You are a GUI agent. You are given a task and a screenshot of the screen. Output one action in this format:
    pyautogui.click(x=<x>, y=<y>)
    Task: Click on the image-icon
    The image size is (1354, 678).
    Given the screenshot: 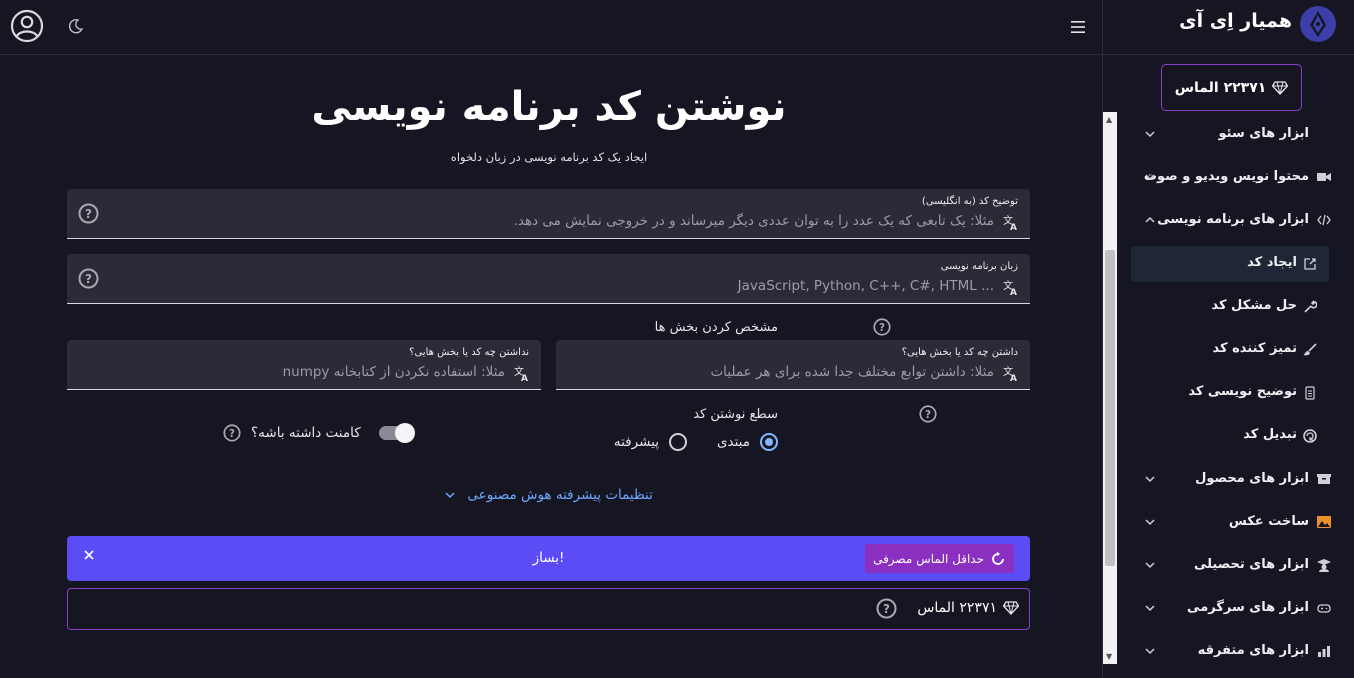 What is the action you would take?
    pyautogui.click(x=1324, y=522)
    